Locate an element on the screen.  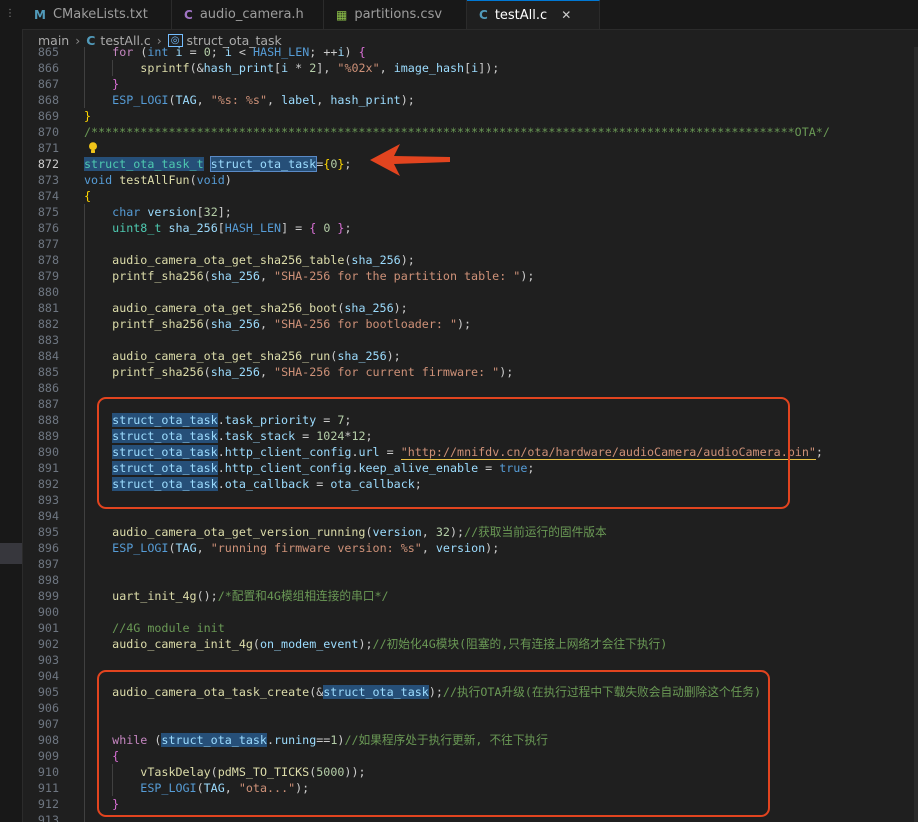
tab-partitions-csv: ▦ partitions.csv is located at coordinates (395, 14).